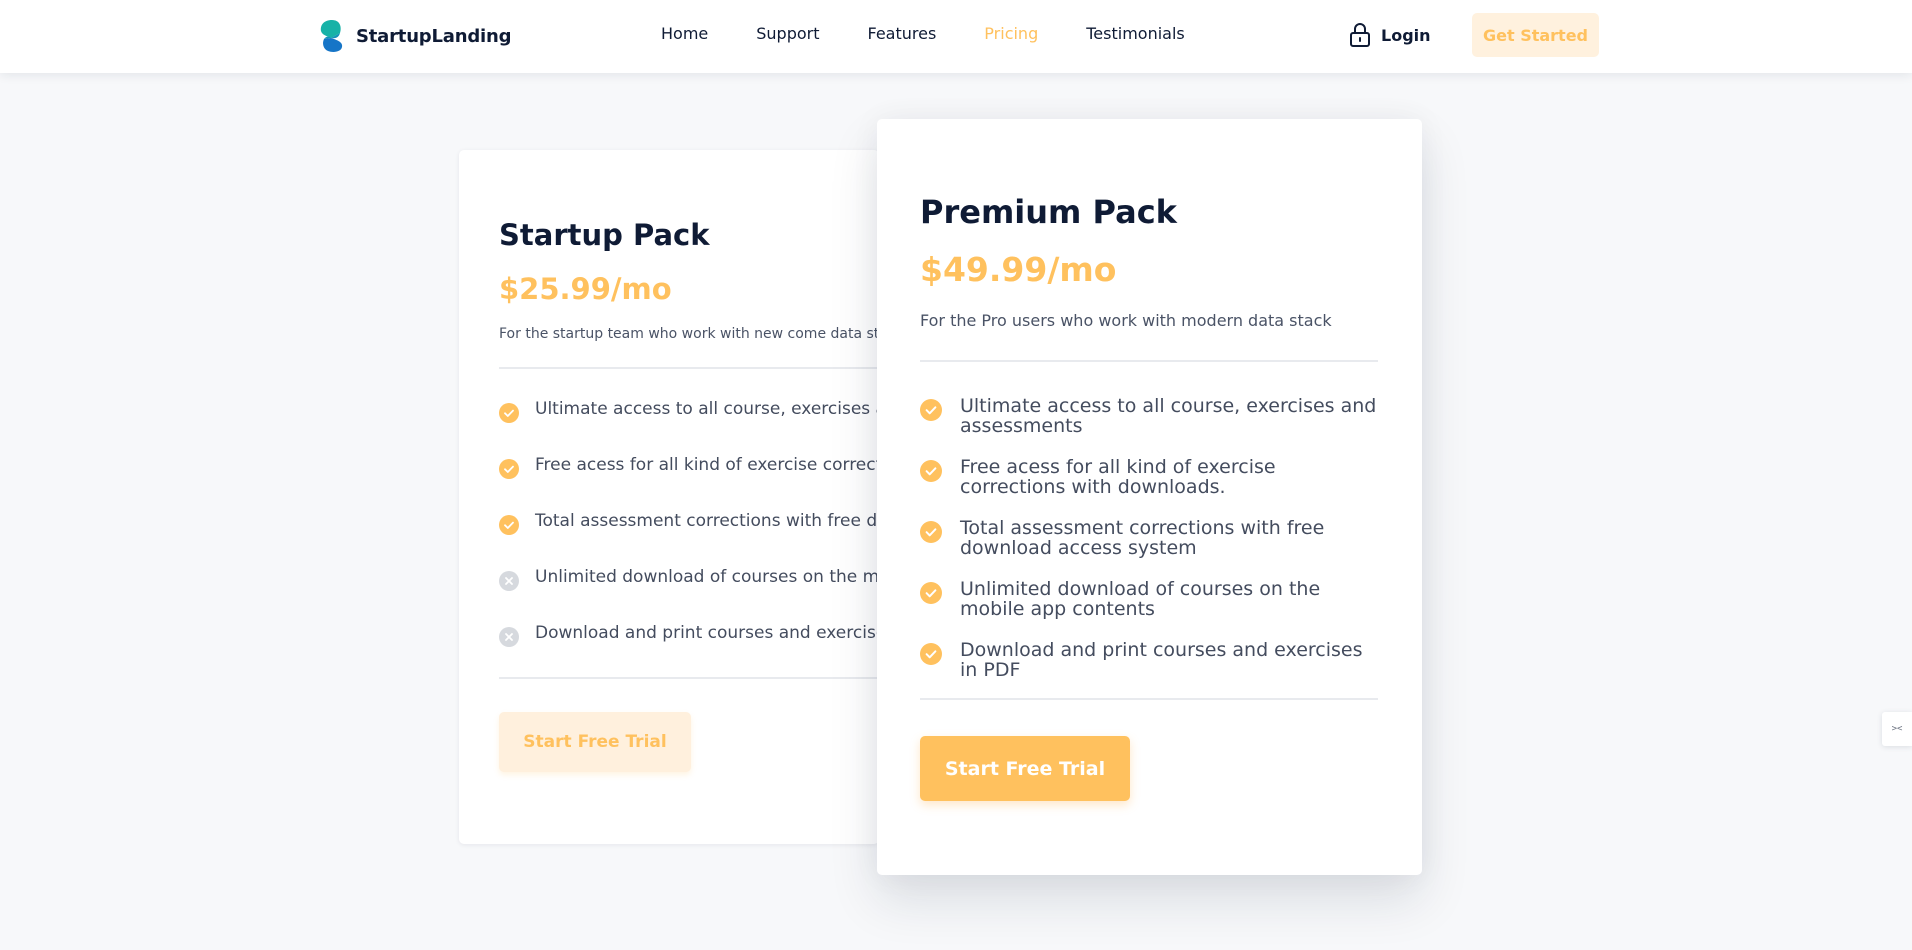  I want to click on plan-title: Premium Pack, so click(1048, 212).